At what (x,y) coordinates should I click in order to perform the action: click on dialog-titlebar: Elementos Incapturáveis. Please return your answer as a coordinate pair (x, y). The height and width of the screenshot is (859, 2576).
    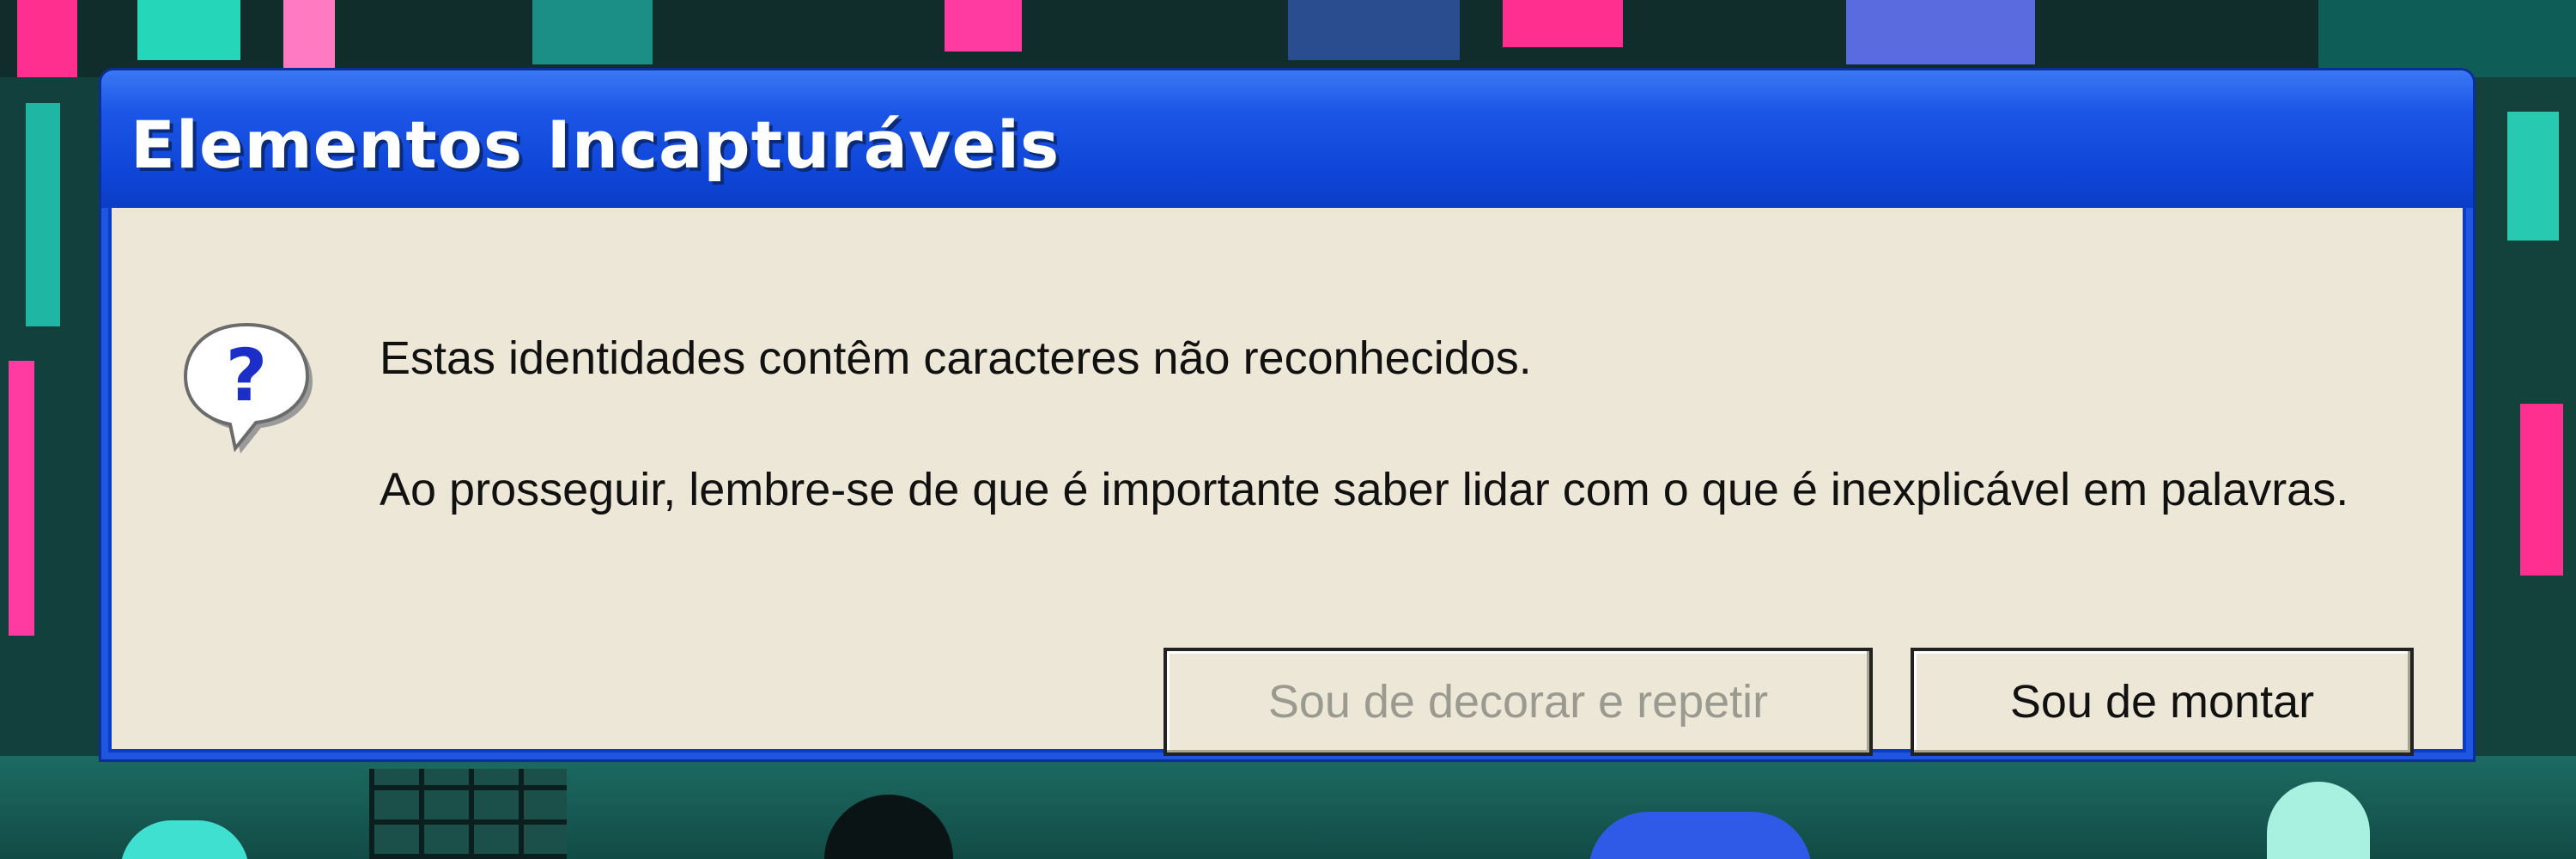
    Looking at the image, I should click on (1287, 139).